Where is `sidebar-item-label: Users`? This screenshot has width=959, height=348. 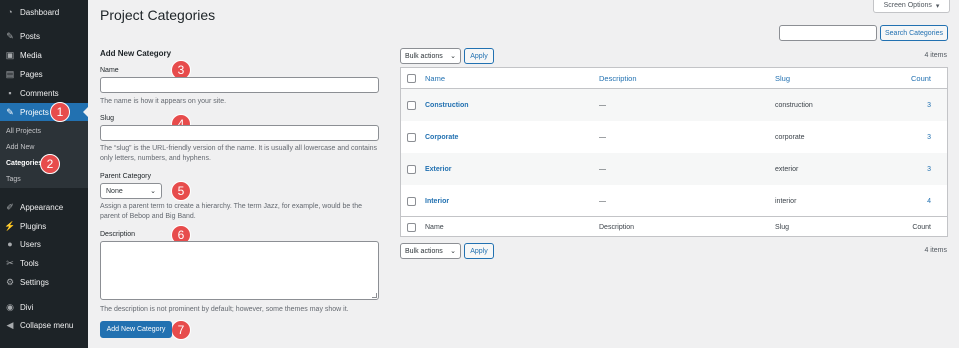
sidebar-item-label: Users is located at coordinates (30, 244).